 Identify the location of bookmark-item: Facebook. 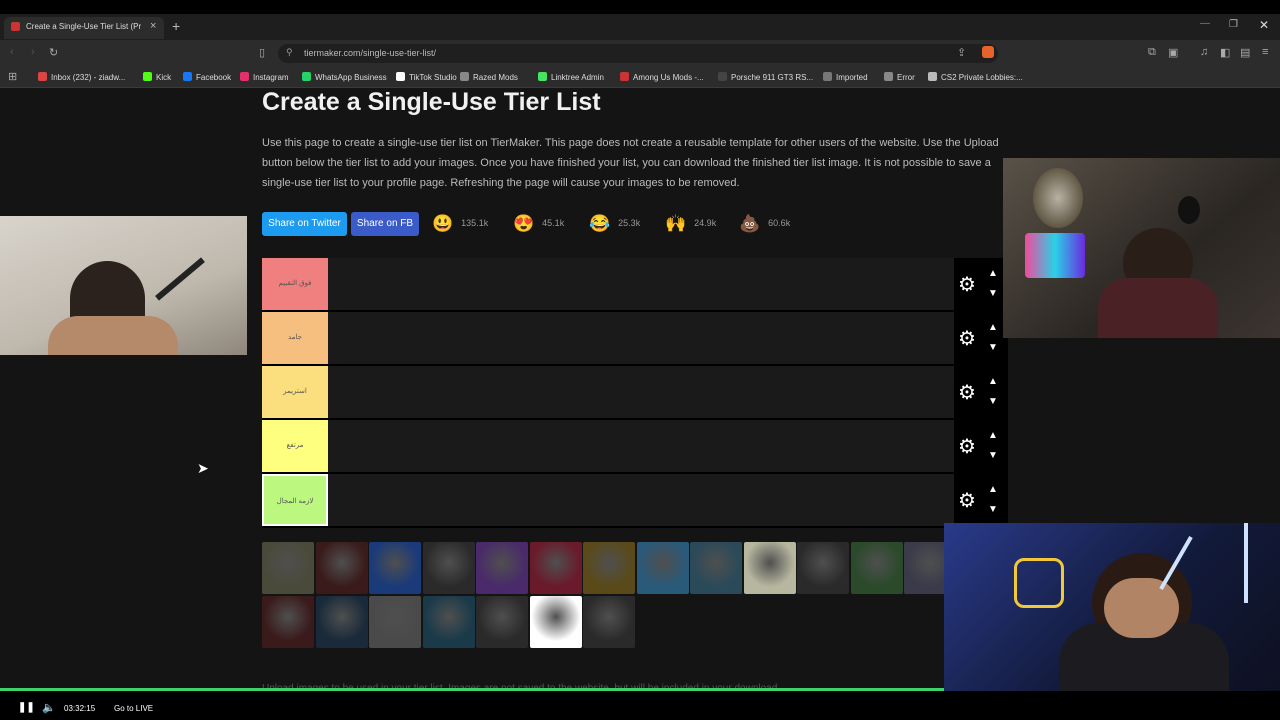
(207, 77).